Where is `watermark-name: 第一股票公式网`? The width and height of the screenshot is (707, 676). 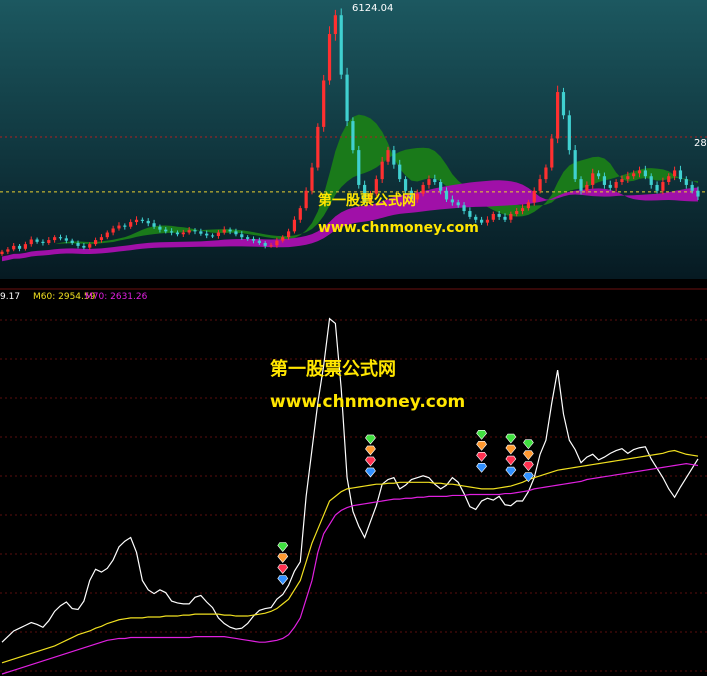
watermark-name: 第一股票公式网 is located at coordinates (367, 200).